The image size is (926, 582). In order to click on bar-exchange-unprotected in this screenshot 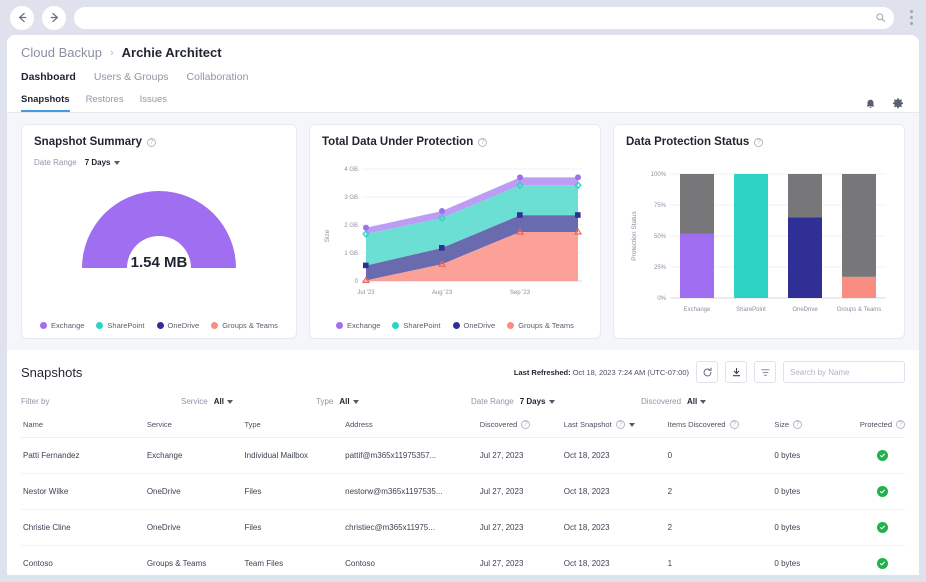, I will do `click(697, 204)`.